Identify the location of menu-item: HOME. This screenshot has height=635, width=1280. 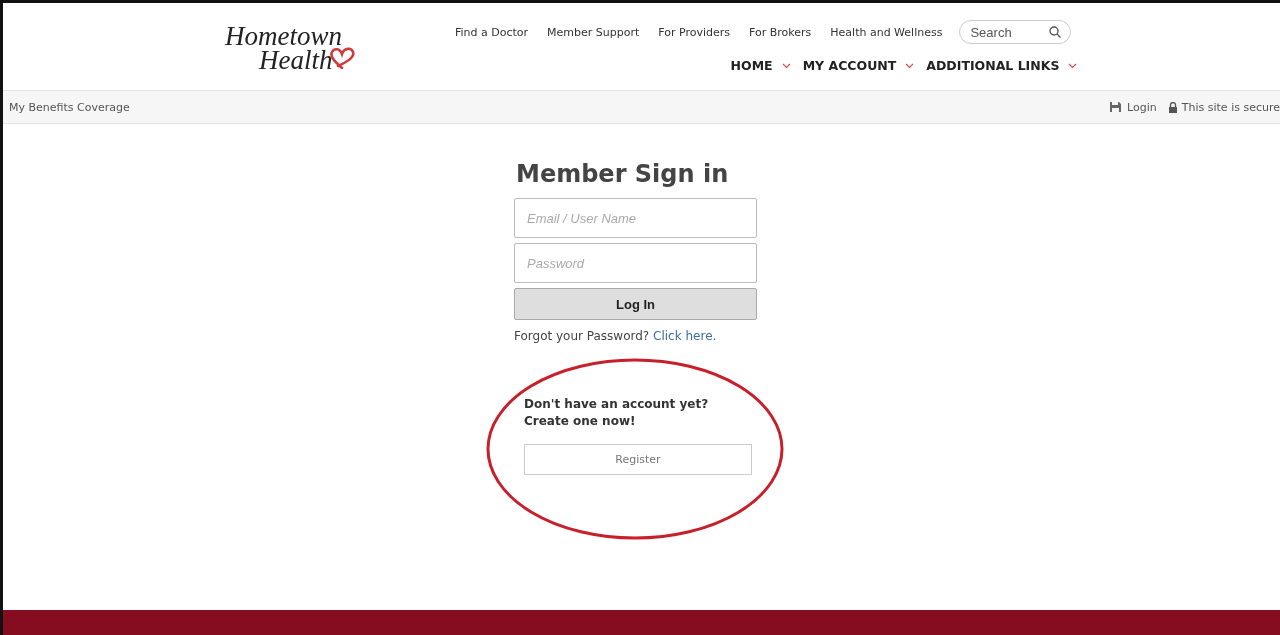
(760, 65).